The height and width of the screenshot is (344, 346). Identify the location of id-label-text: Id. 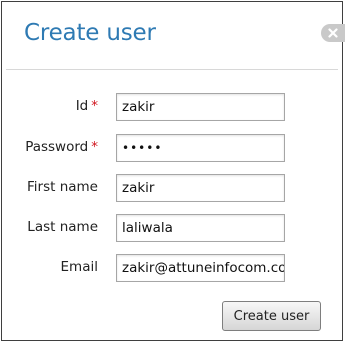
(82, 106).